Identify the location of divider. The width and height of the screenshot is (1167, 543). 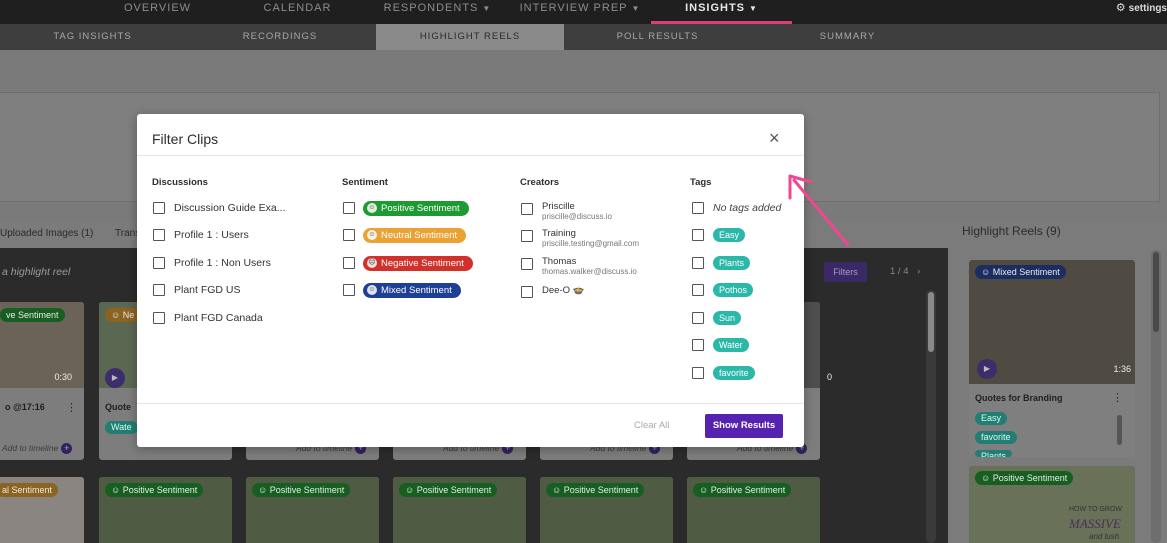
(470, 155).